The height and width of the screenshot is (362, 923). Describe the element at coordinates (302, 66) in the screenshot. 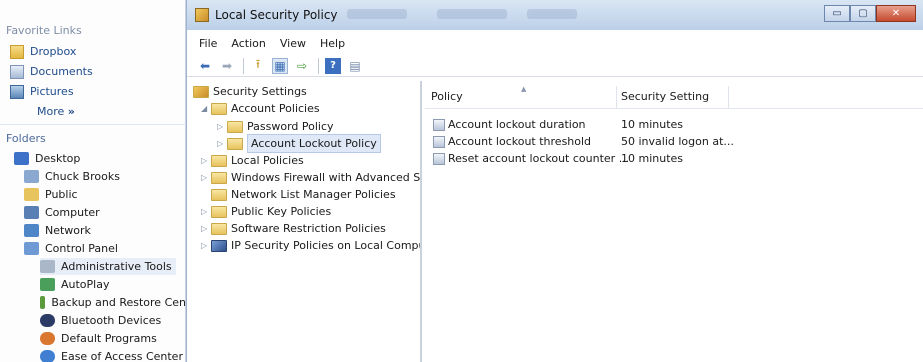

I see `export-list-icon: ⇨` at that location.